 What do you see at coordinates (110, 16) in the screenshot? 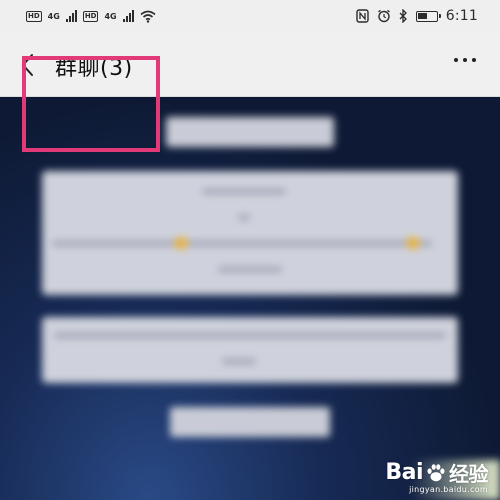
I see `network-type-sim2: 4G` at bounding box center [110, 16].